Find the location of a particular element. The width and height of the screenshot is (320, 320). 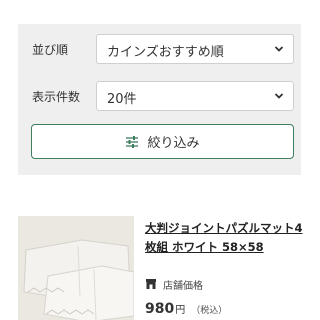

product-title-link: 大判ジョイントパズルマット4枚組 ホワイト 58×58 is located at coordinates (229, 238).